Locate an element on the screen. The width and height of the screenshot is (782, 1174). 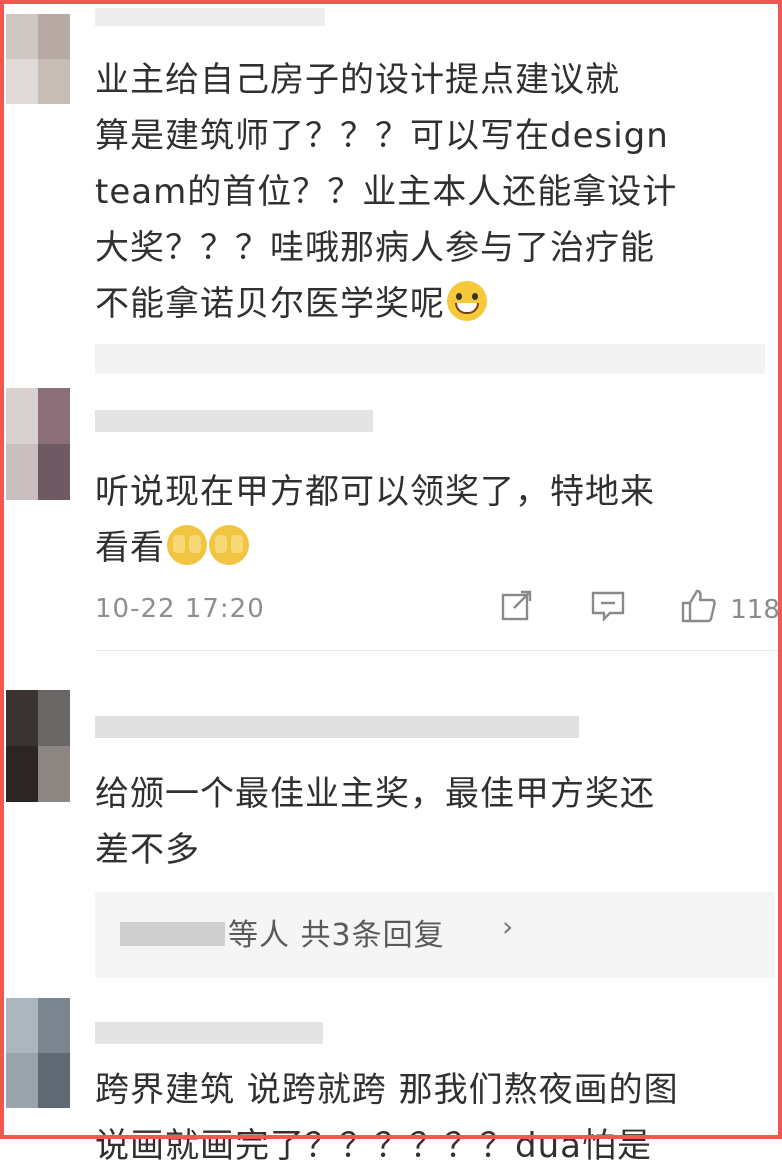
like-count: 118 is located at coordinates (755, 610).